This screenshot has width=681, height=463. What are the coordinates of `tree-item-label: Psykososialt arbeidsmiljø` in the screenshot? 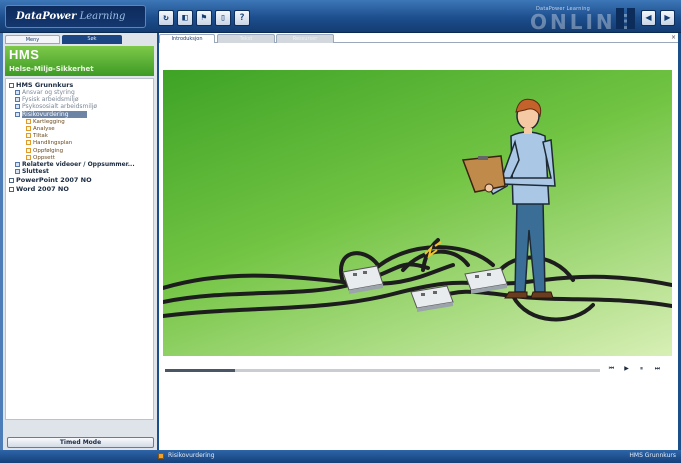 It's located at (60, 107).